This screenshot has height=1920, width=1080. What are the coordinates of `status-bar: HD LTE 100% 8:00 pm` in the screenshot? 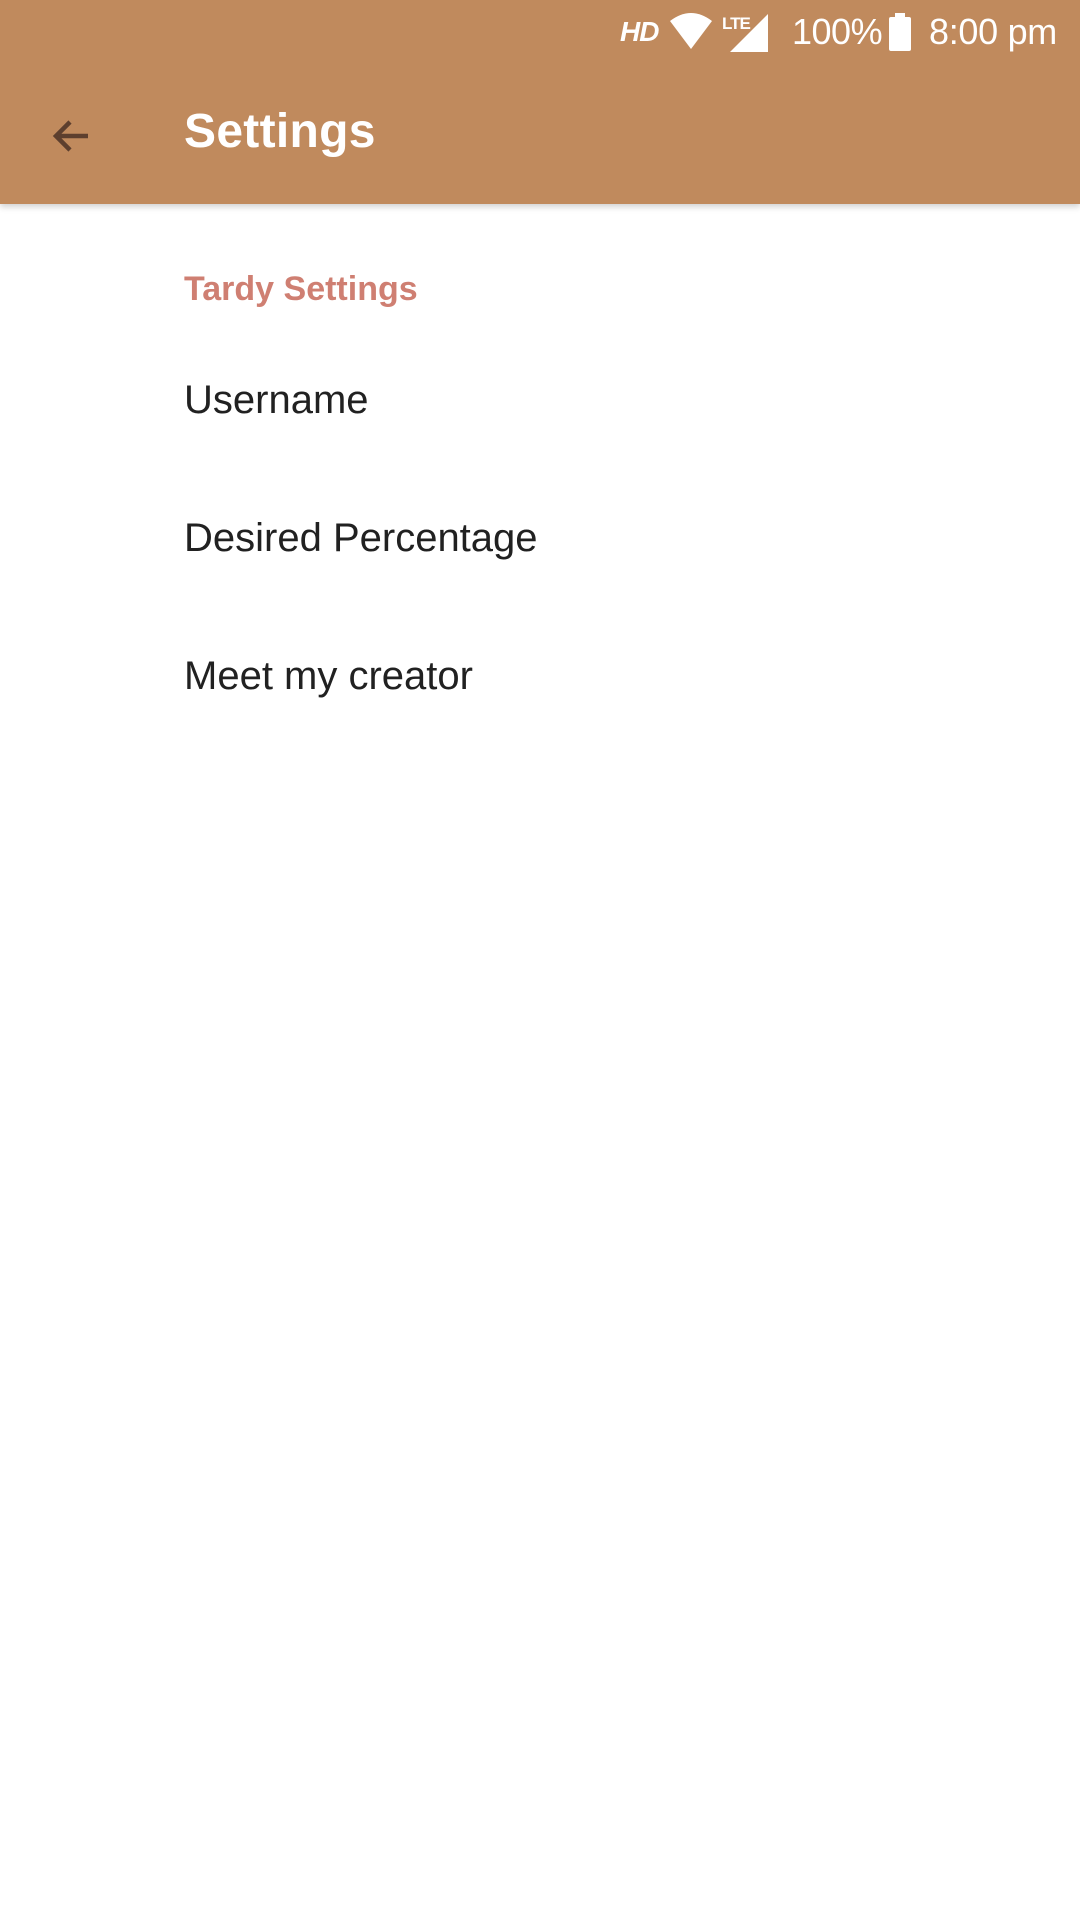 It's located at (540, 32).